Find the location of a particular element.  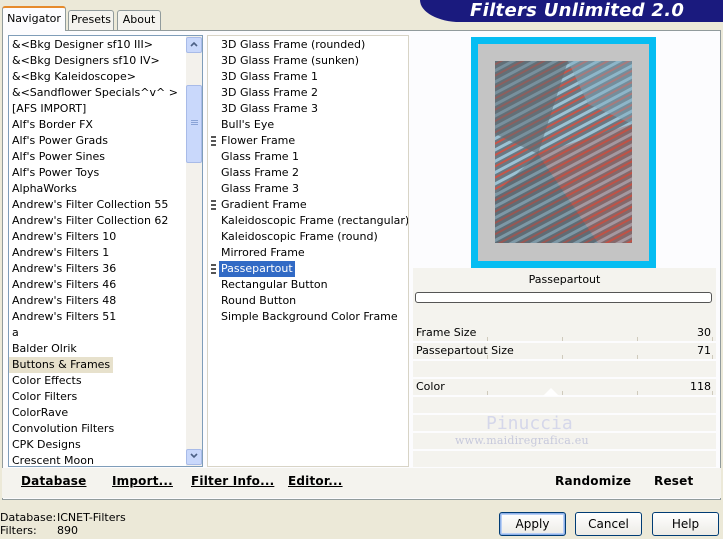

filter-item-label: Kaleidoscopic Frame (round) is located at coordinates (299, 236).